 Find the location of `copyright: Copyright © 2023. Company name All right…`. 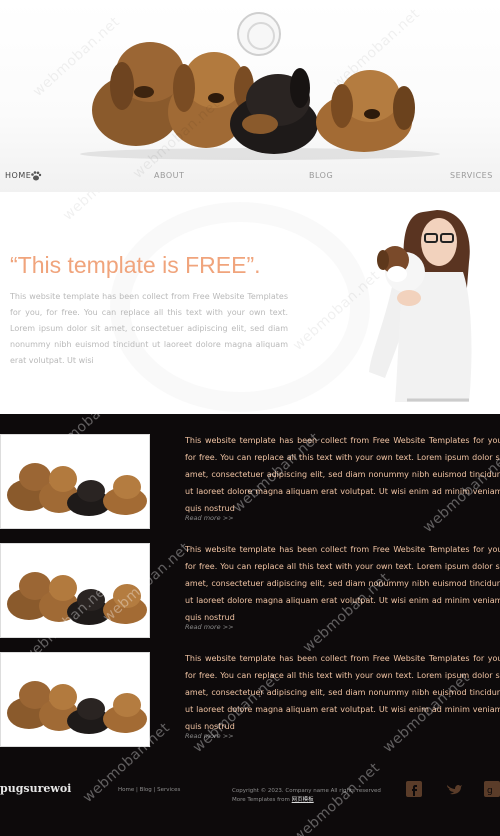

copyright: Copyright © 2023. Company name All right… is located at coordinates (306, 796).